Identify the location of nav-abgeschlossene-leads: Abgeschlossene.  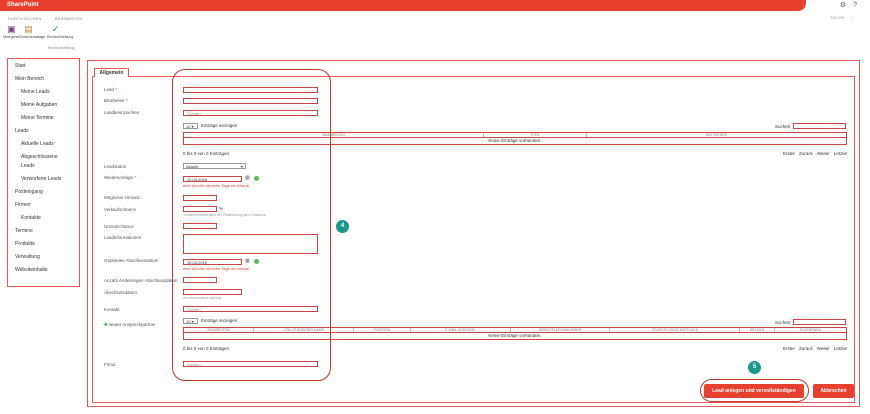
(39, 157).